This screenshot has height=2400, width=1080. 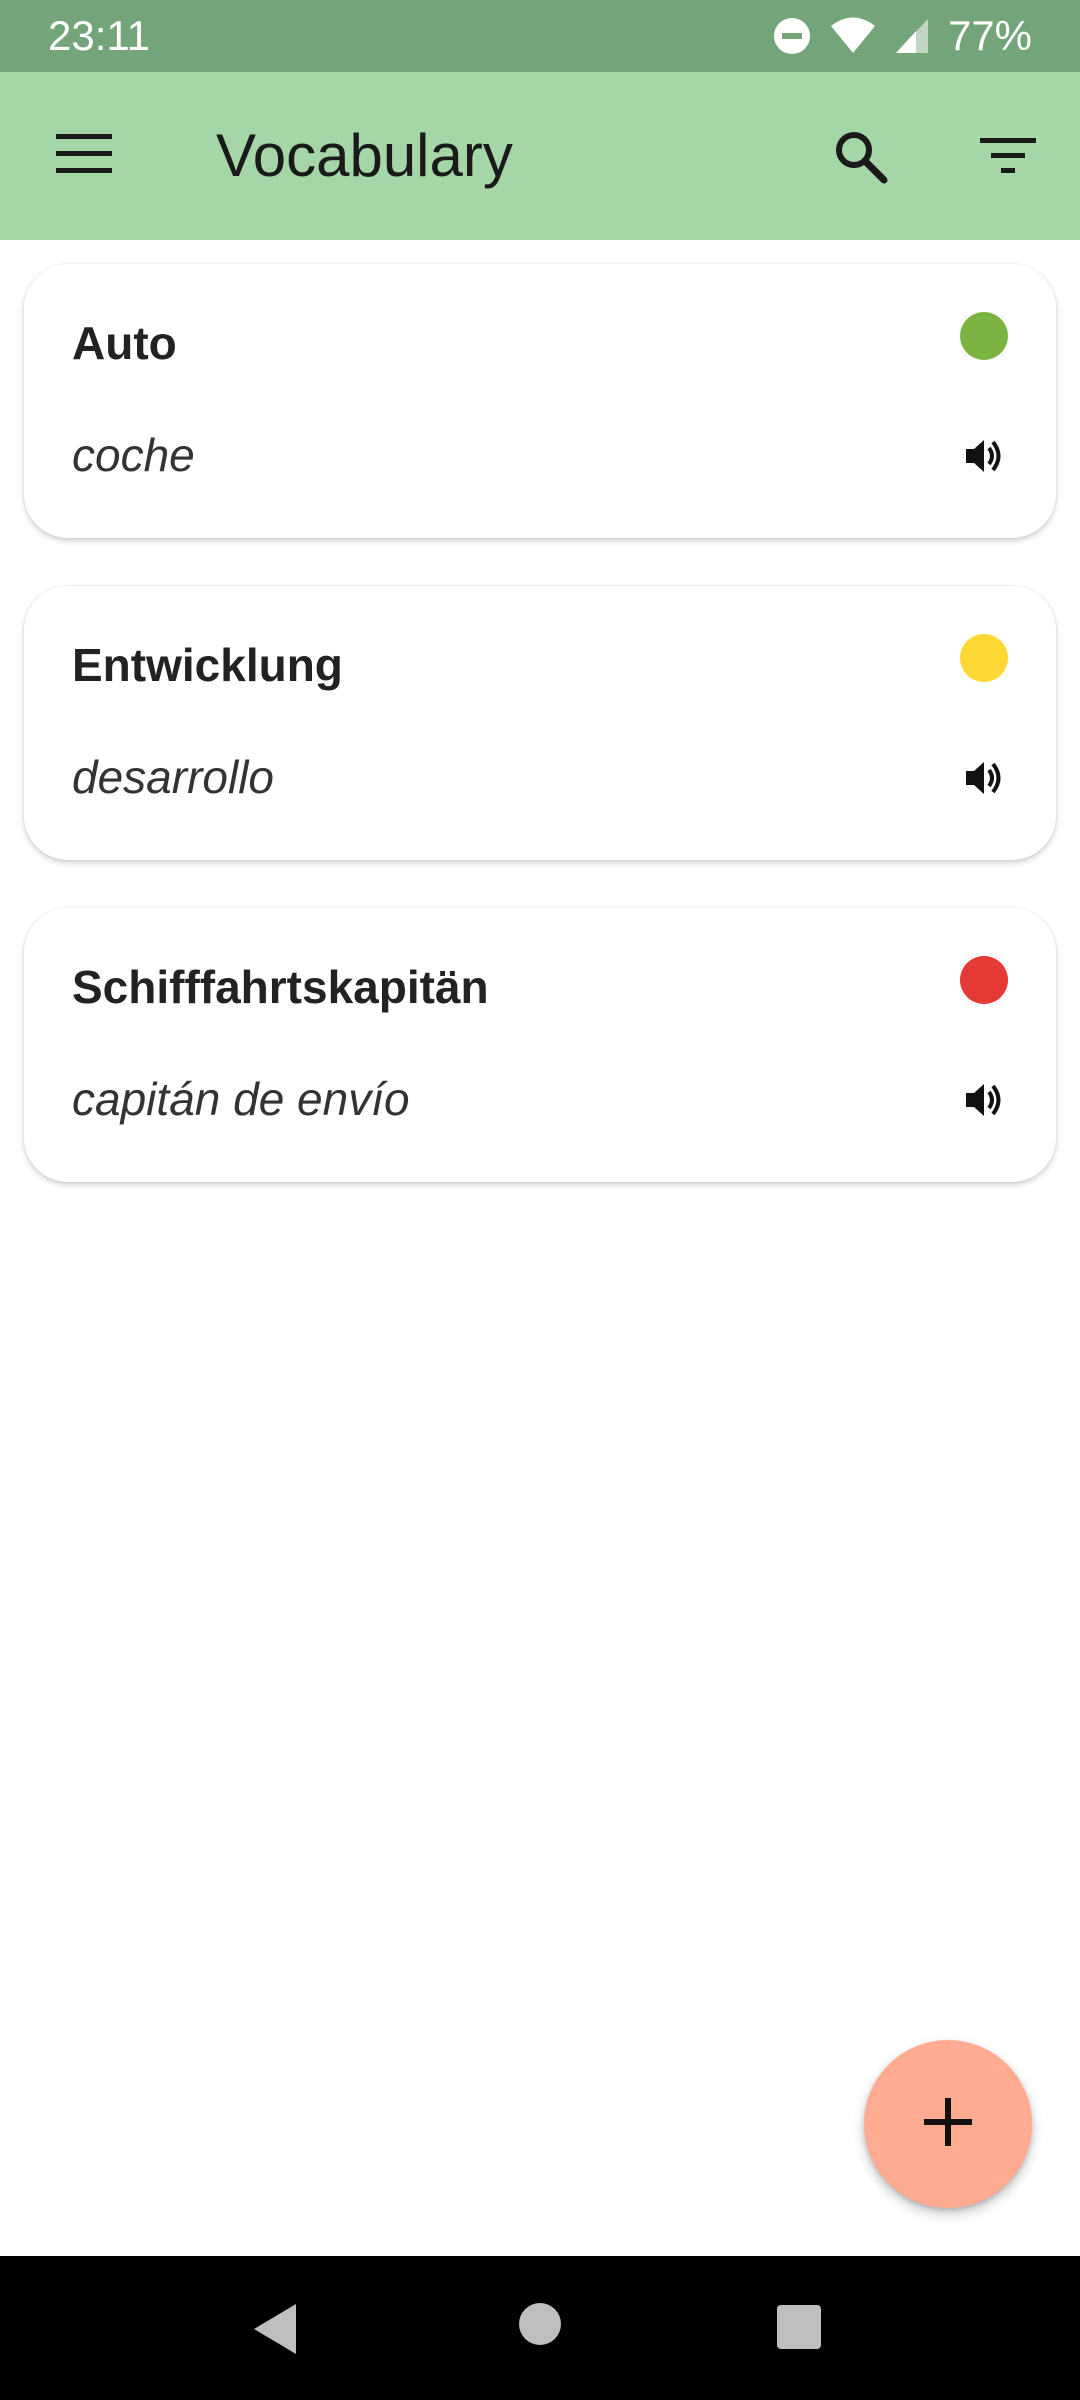 I want to click on status-icons: 77%, so click(x=902, y=36).